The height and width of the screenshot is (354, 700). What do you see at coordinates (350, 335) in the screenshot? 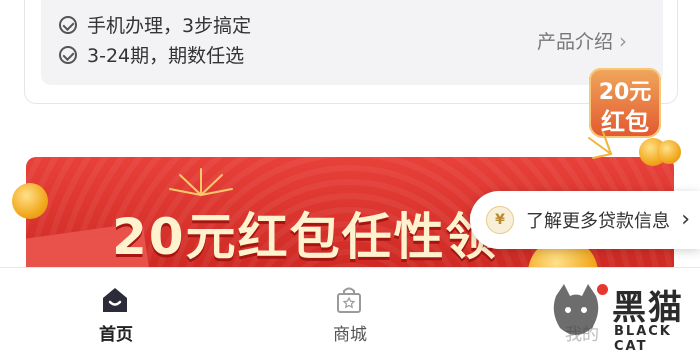
I see `tab-label: 商城` at bounding box center [350, 335].